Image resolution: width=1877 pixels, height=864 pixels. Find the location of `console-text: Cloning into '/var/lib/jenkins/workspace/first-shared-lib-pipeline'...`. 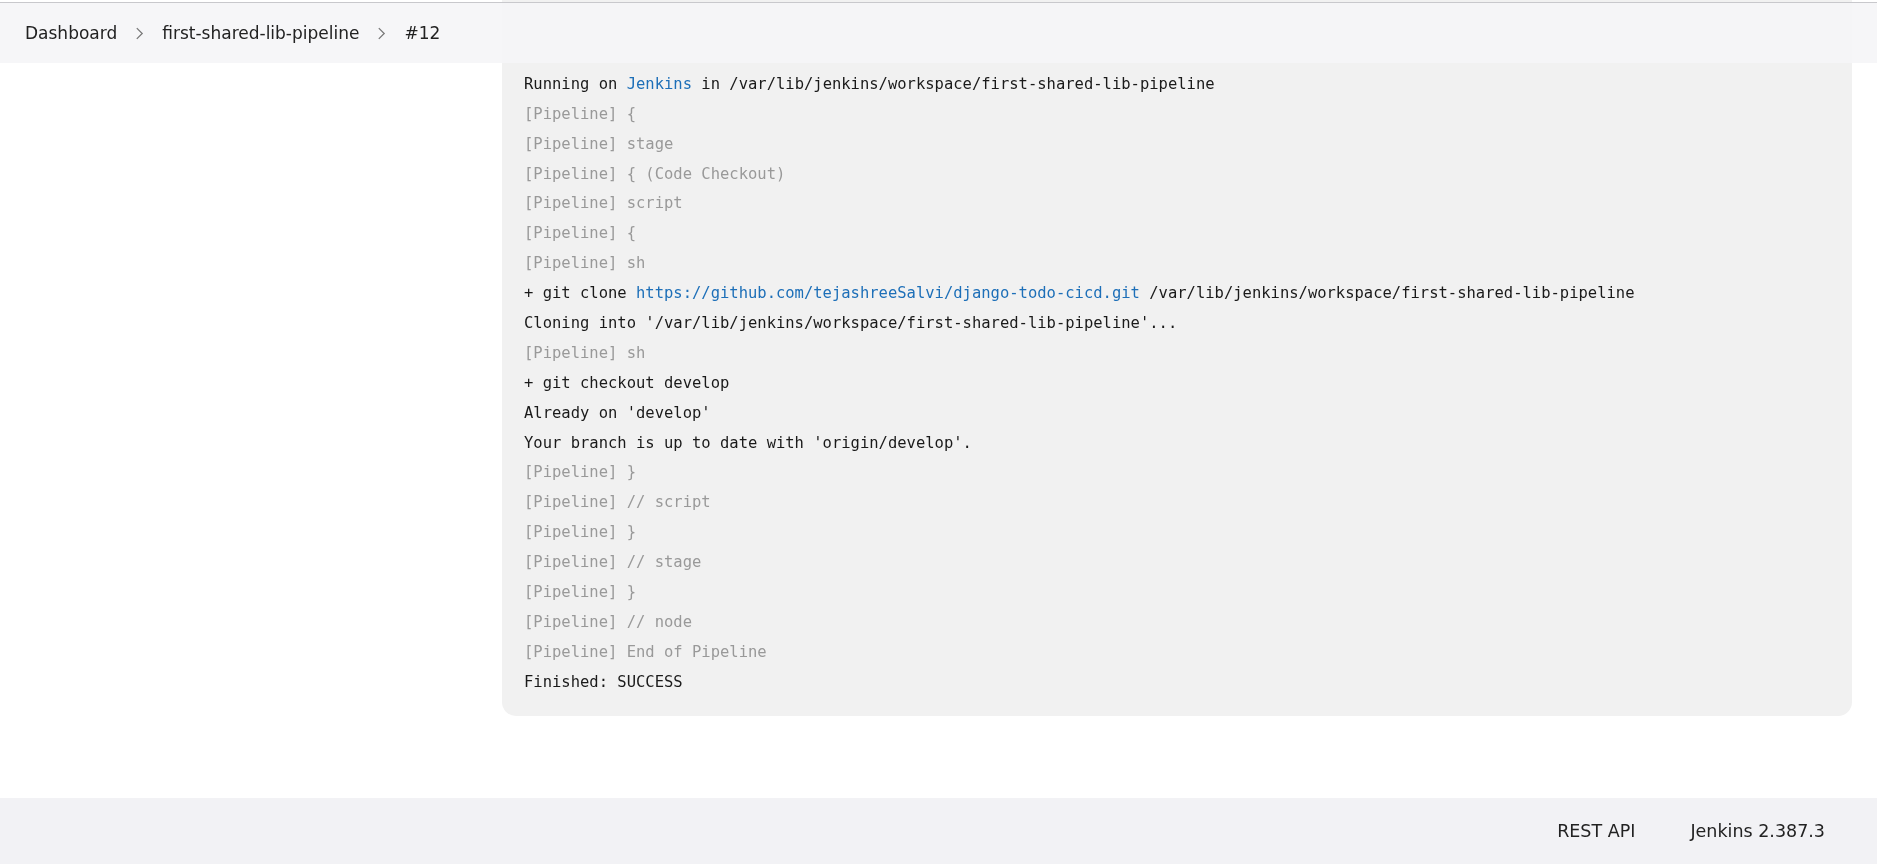

console-text: Cloning into '/var/lib/jenkins/workspace/first-shared-lib-pipeline'... is located at coordinates (851, 323).